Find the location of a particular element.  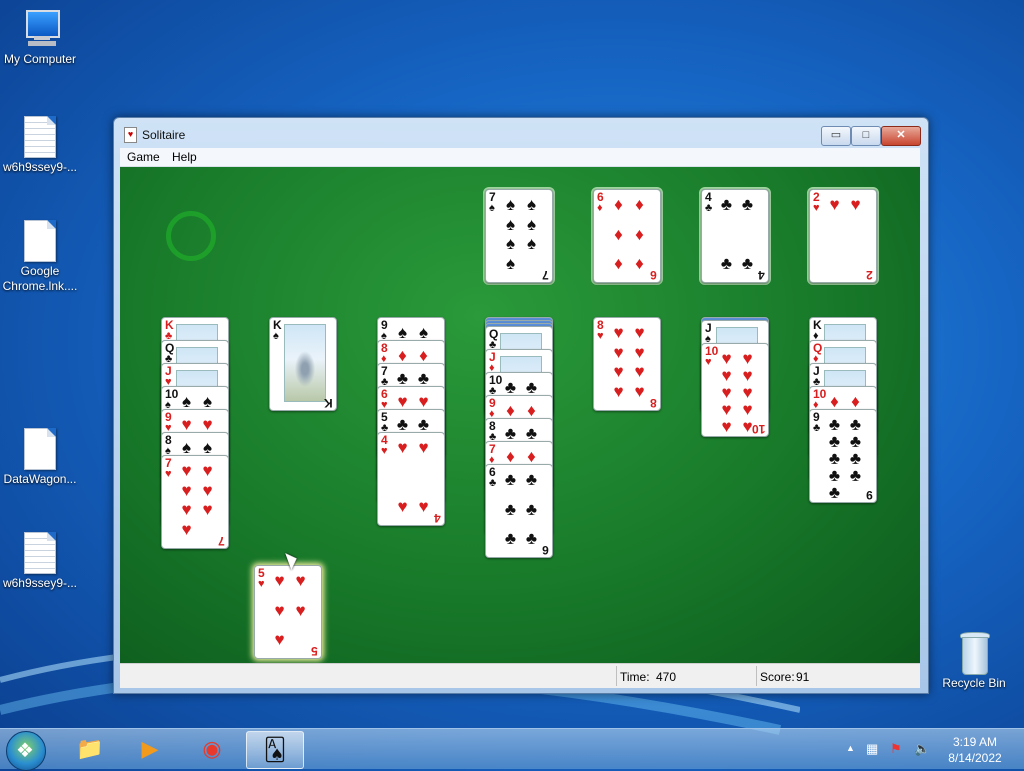

card-pips: ♣ ♣ ♣ ♣ ♣ ♣ is located at coordinates (521, 509).